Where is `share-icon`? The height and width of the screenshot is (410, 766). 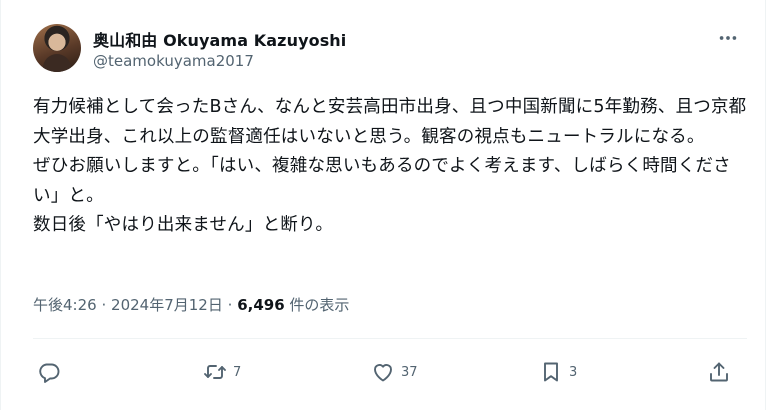
share-icon is located at coordinates (719, 372).